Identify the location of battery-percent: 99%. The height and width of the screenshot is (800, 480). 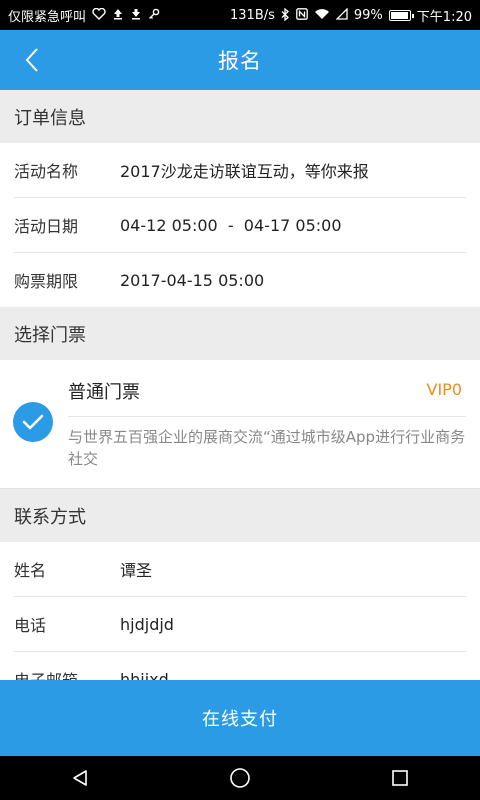
(368, 15).